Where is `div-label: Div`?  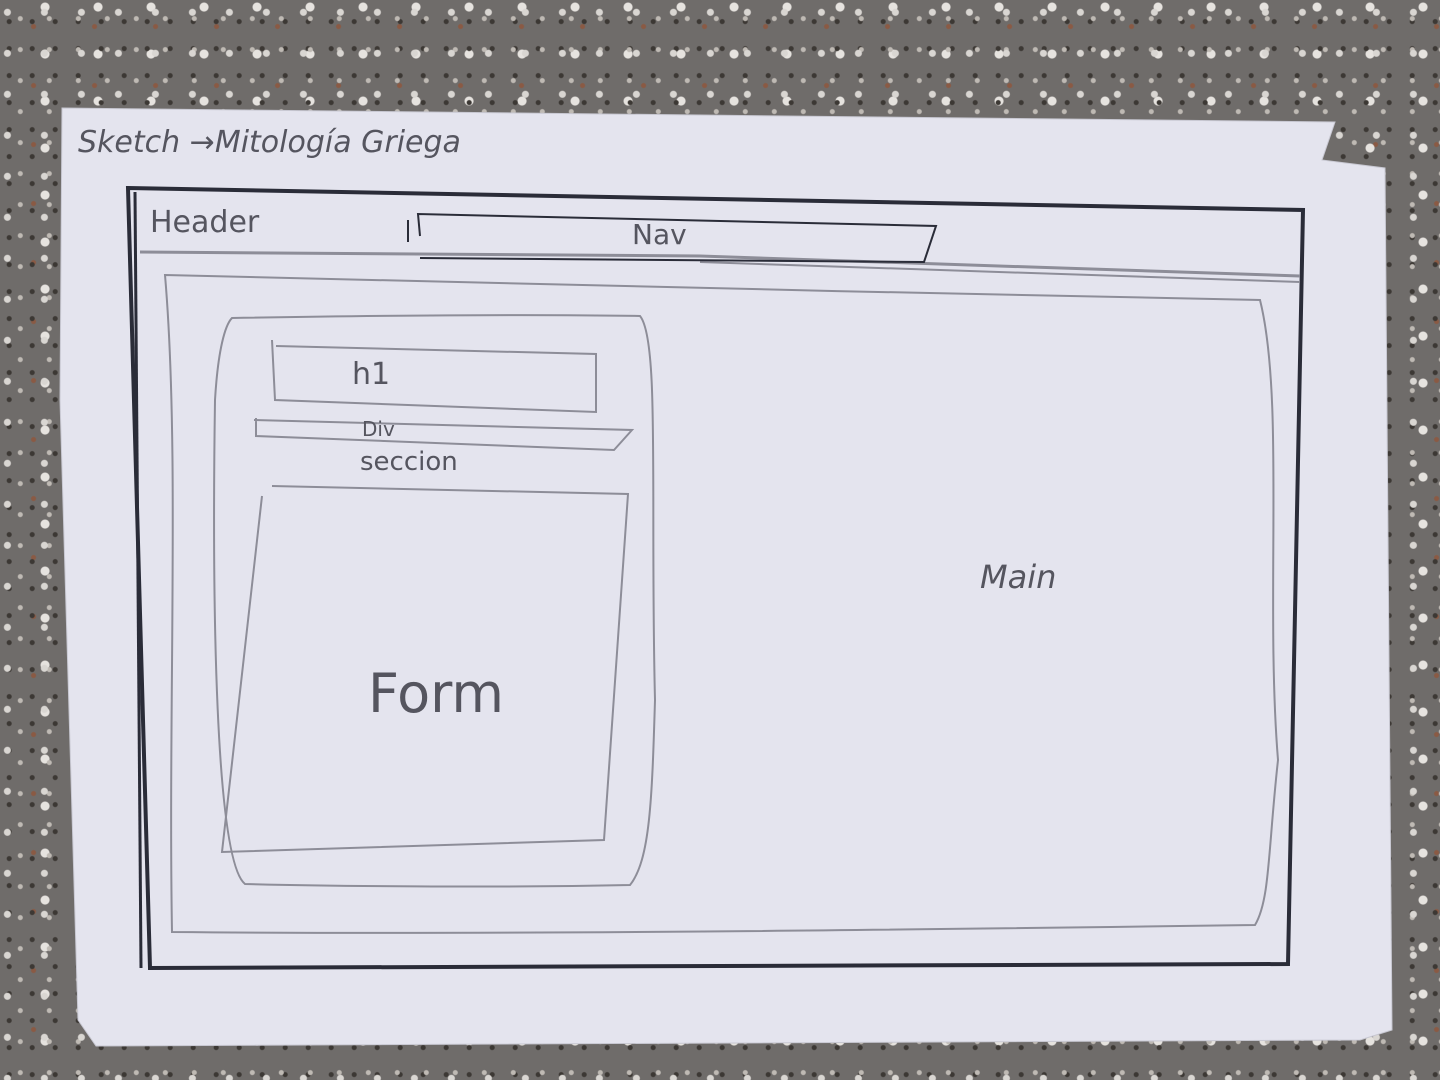 div-label: Div is located at coordinates (378, 429).